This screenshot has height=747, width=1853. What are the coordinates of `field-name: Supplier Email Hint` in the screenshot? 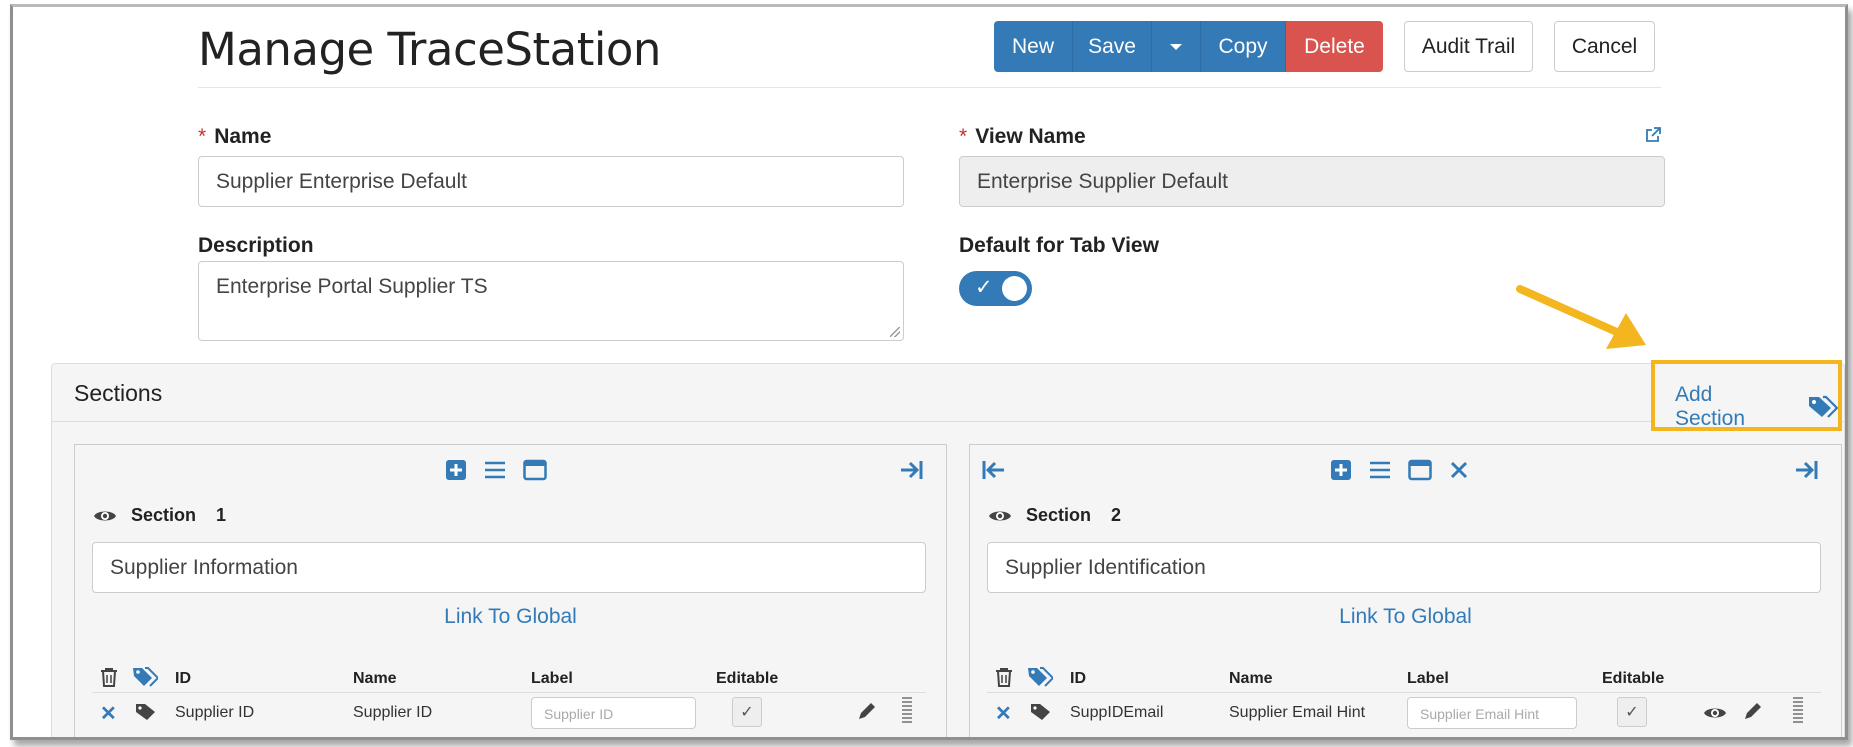 It's located at (1297, 712).